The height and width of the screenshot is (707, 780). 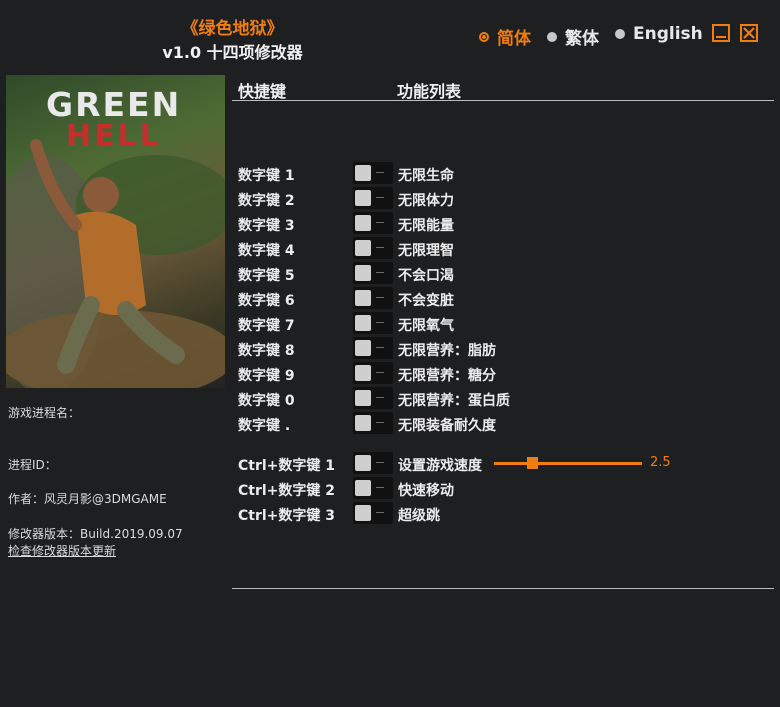 I want to click on cheat-row: 数字键 3 无限能量, so click(x=508, y=223).